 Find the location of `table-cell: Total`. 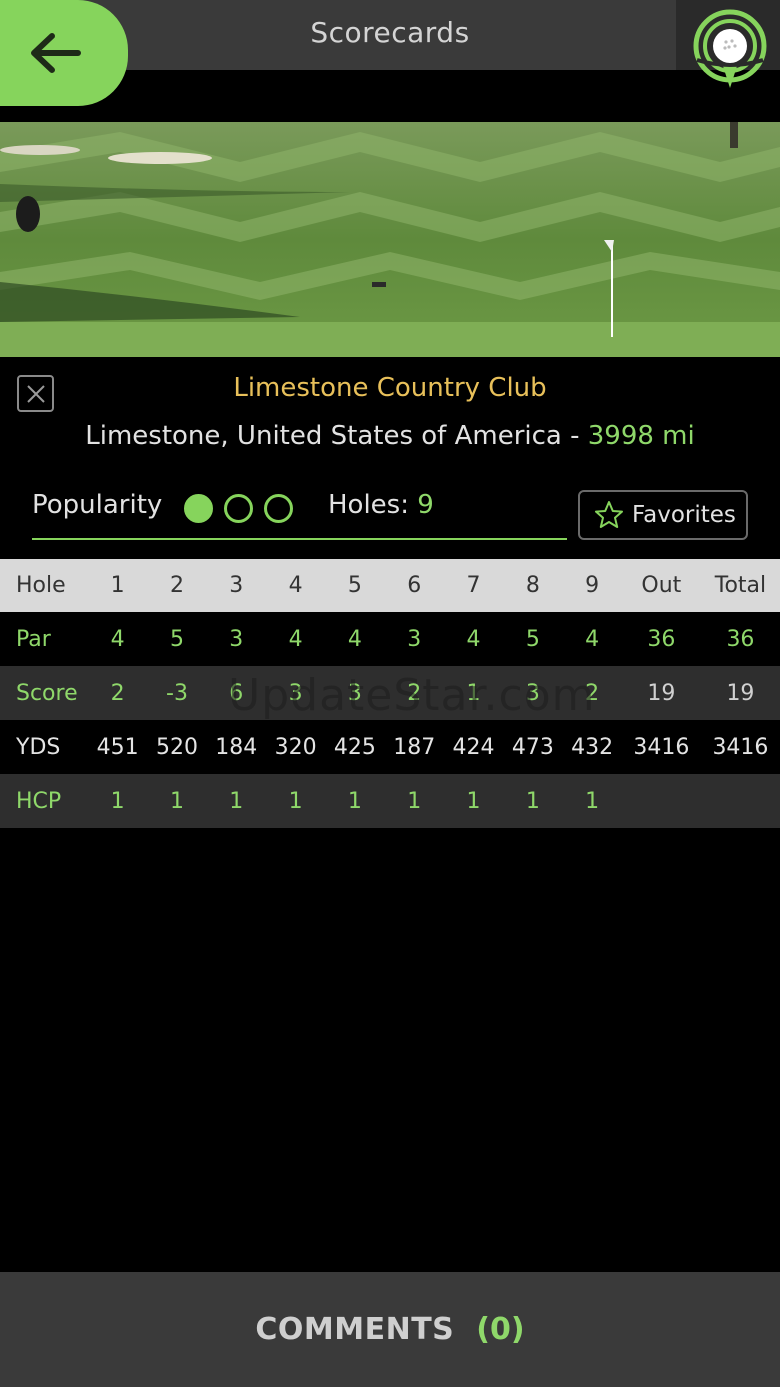

table-cell: Total is located at coordinates (740, 585).